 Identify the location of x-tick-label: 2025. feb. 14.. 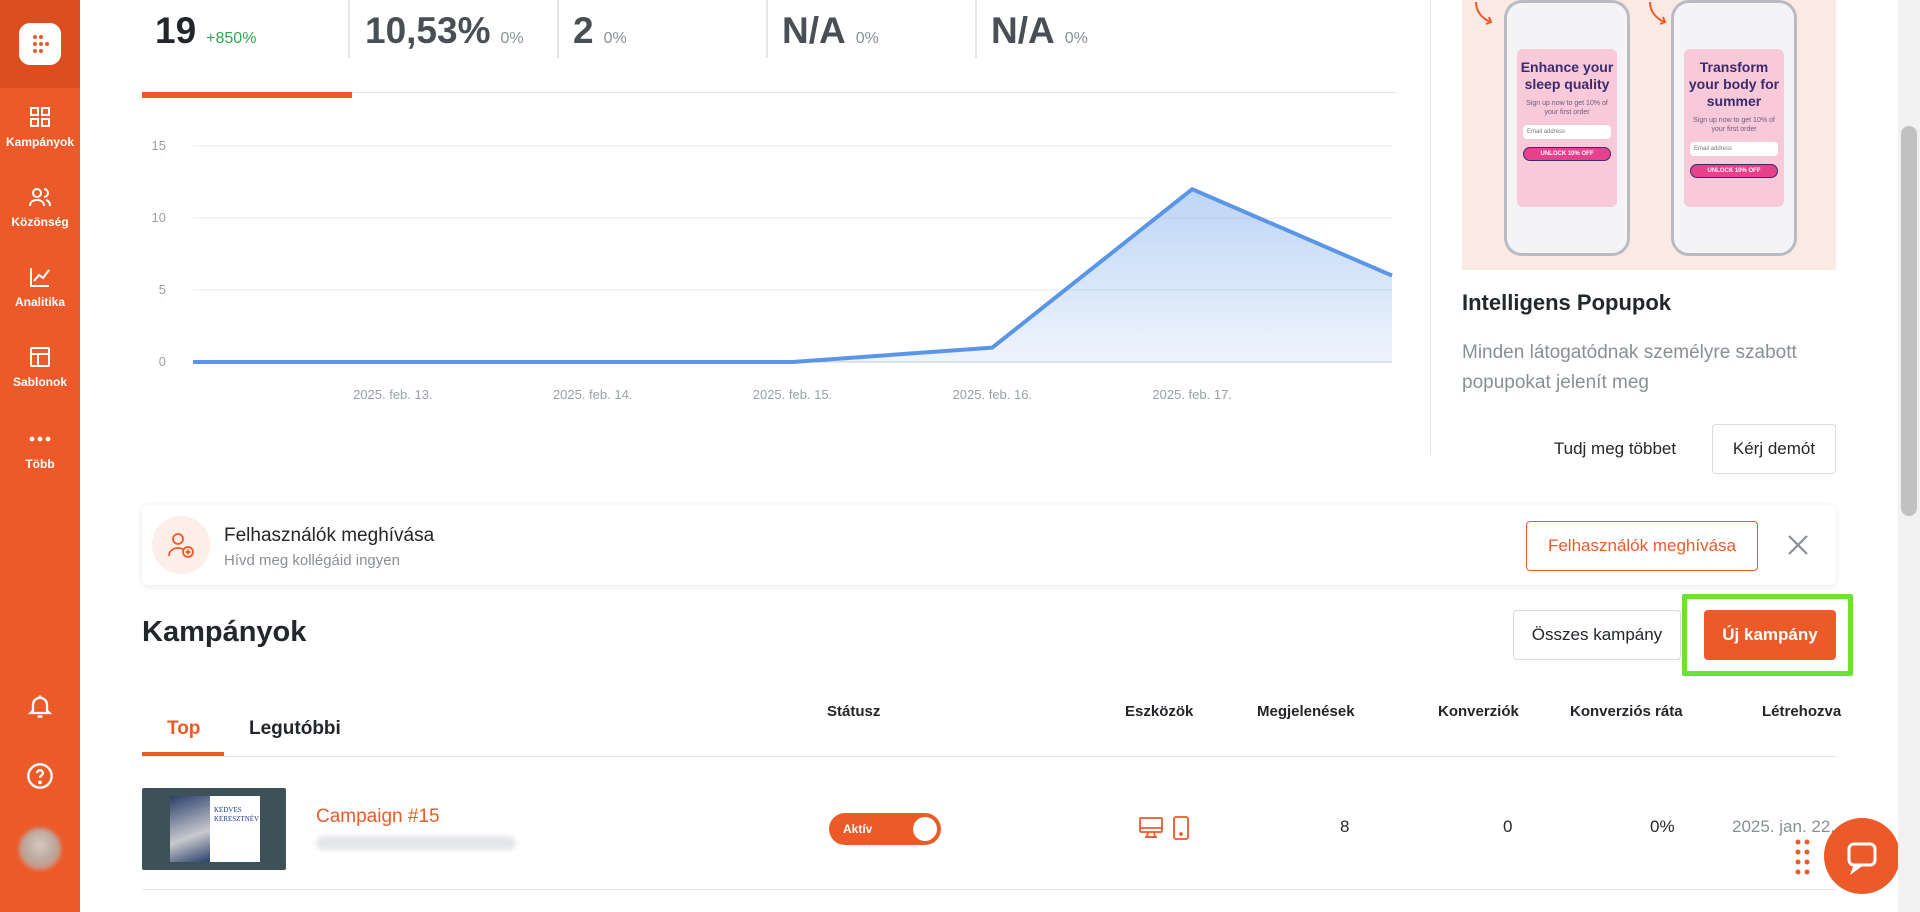
(593, 394).